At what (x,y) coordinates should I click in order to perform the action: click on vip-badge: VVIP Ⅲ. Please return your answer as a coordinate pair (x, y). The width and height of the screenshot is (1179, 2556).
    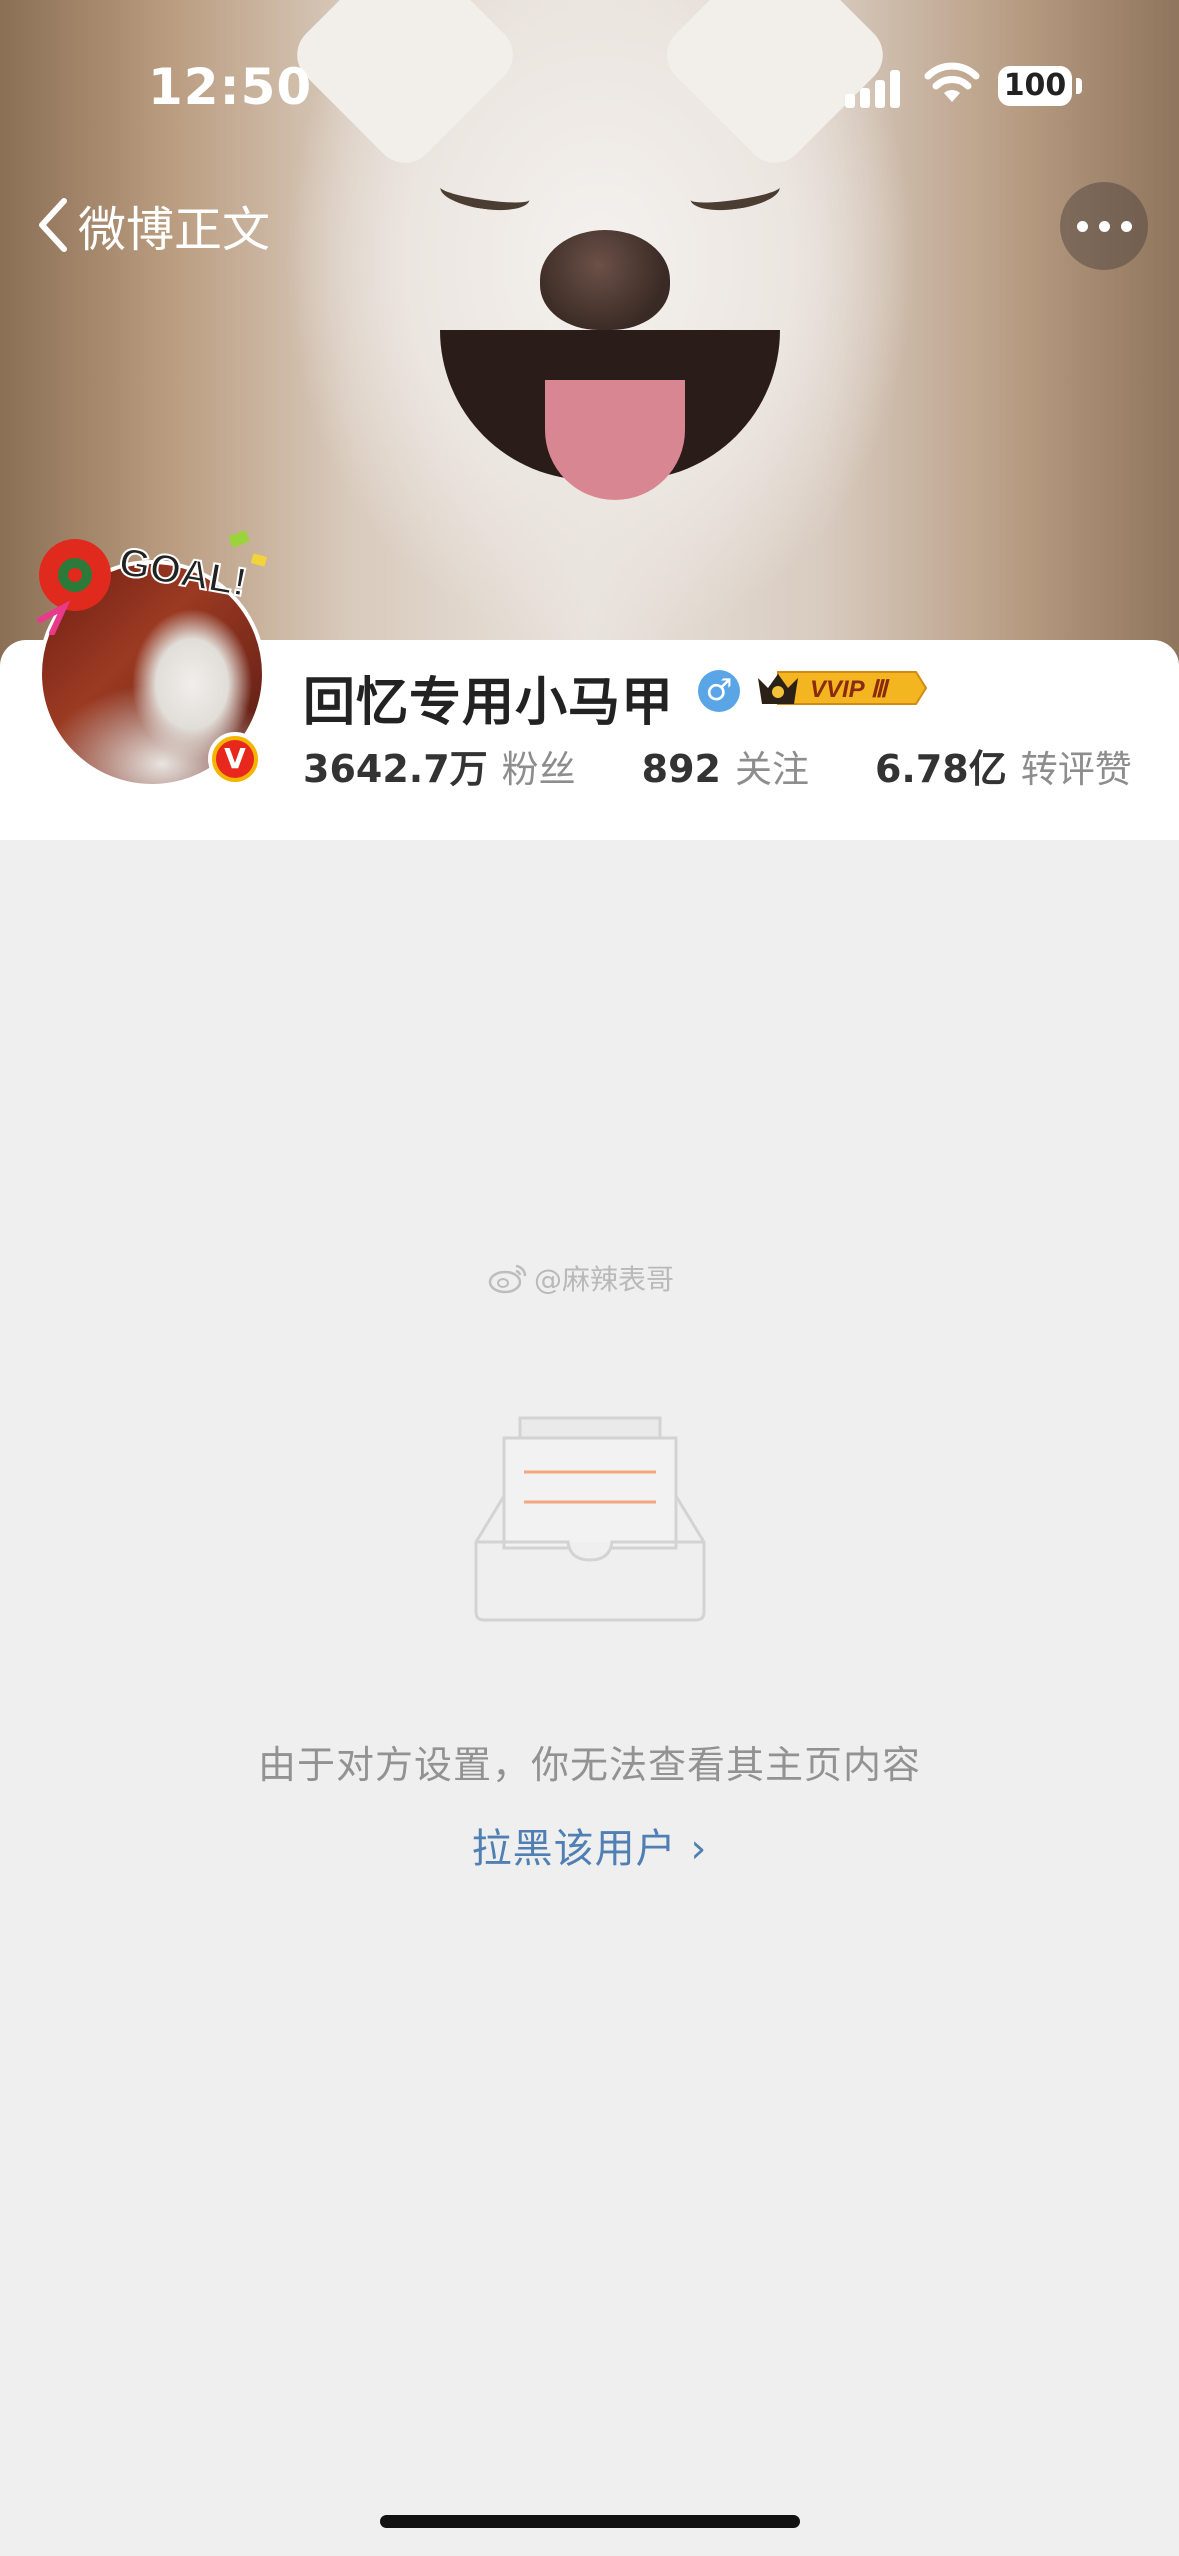
    Looking at the image, I should click on (842, 688).